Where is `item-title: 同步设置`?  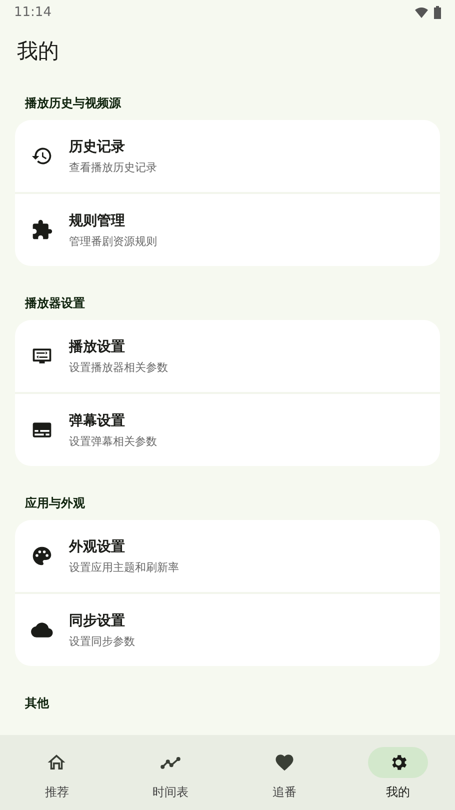
item-title: 同步设置 is located at coordinates (97, 621).